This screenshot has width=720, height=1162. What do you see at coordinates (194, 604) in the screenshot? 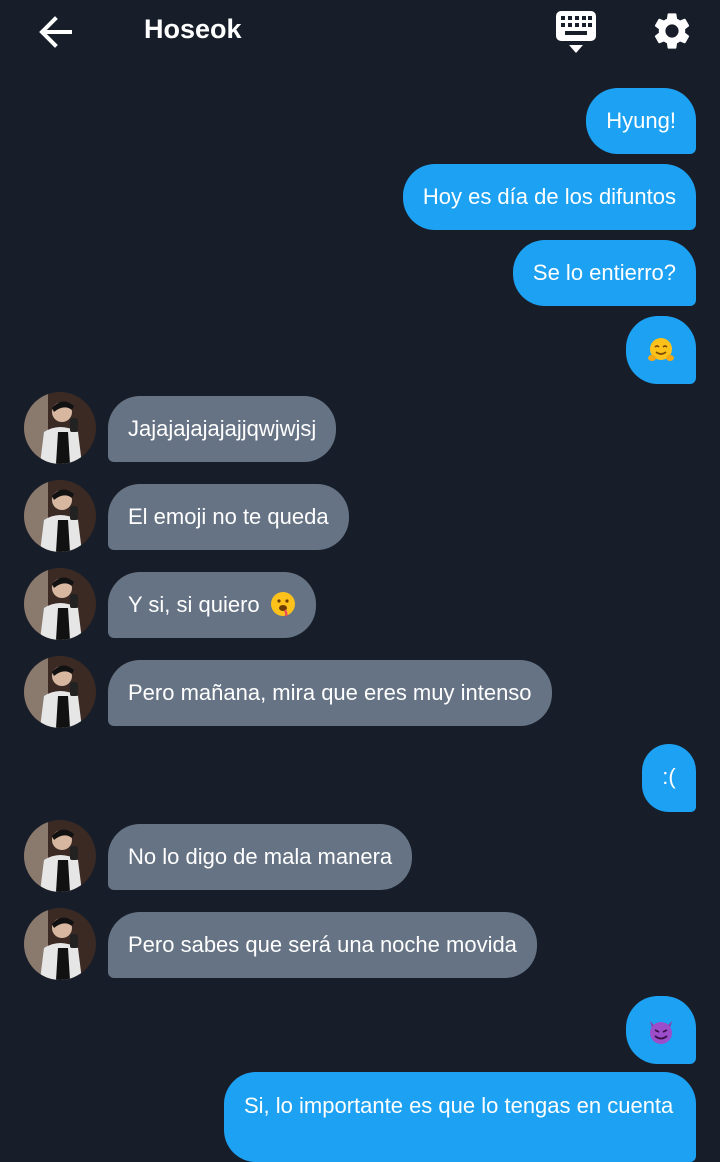
I see `message-text: Y si, si quiero` at bounding box center [194, 604].